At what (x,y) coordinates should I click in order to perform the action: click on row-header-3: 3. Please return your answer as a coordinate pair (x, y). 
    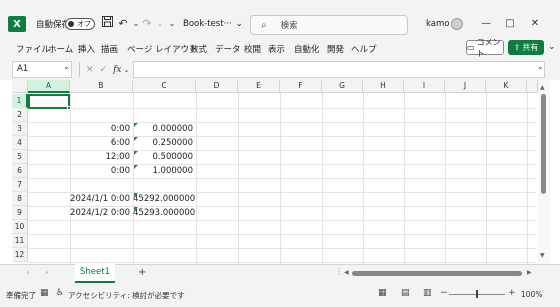
    Looking at the image, I should click on (20, 129).